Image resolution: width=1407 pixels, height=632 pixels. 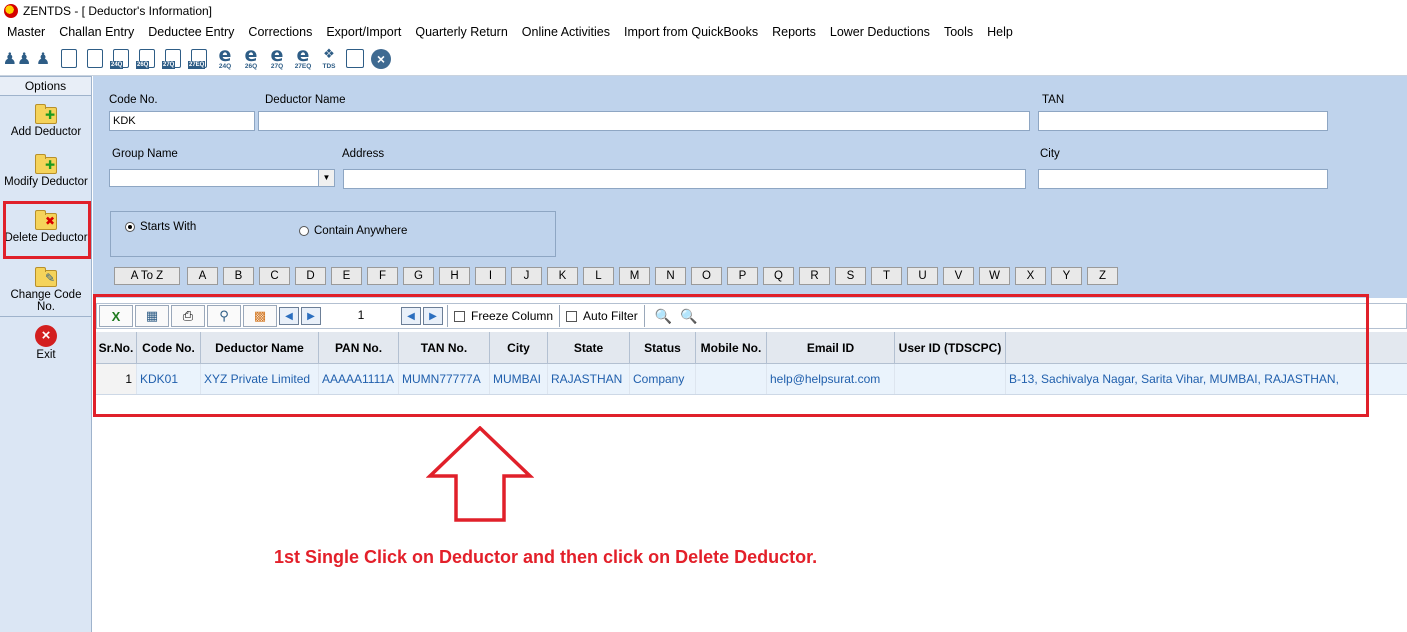 What do you see at coordinates (310, 276) in the screenshot?
I see `letter-button: D` at bounding box center [310, 276].